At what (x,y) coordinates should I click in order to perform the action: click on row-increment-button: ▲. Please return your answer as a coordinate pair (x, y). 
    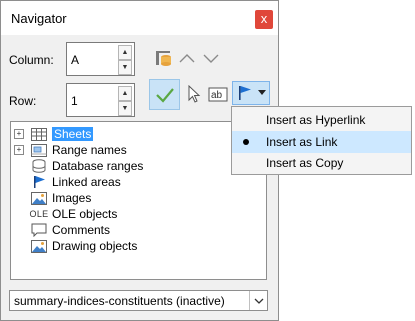
    Looking at the image, I should click on (125, 93).